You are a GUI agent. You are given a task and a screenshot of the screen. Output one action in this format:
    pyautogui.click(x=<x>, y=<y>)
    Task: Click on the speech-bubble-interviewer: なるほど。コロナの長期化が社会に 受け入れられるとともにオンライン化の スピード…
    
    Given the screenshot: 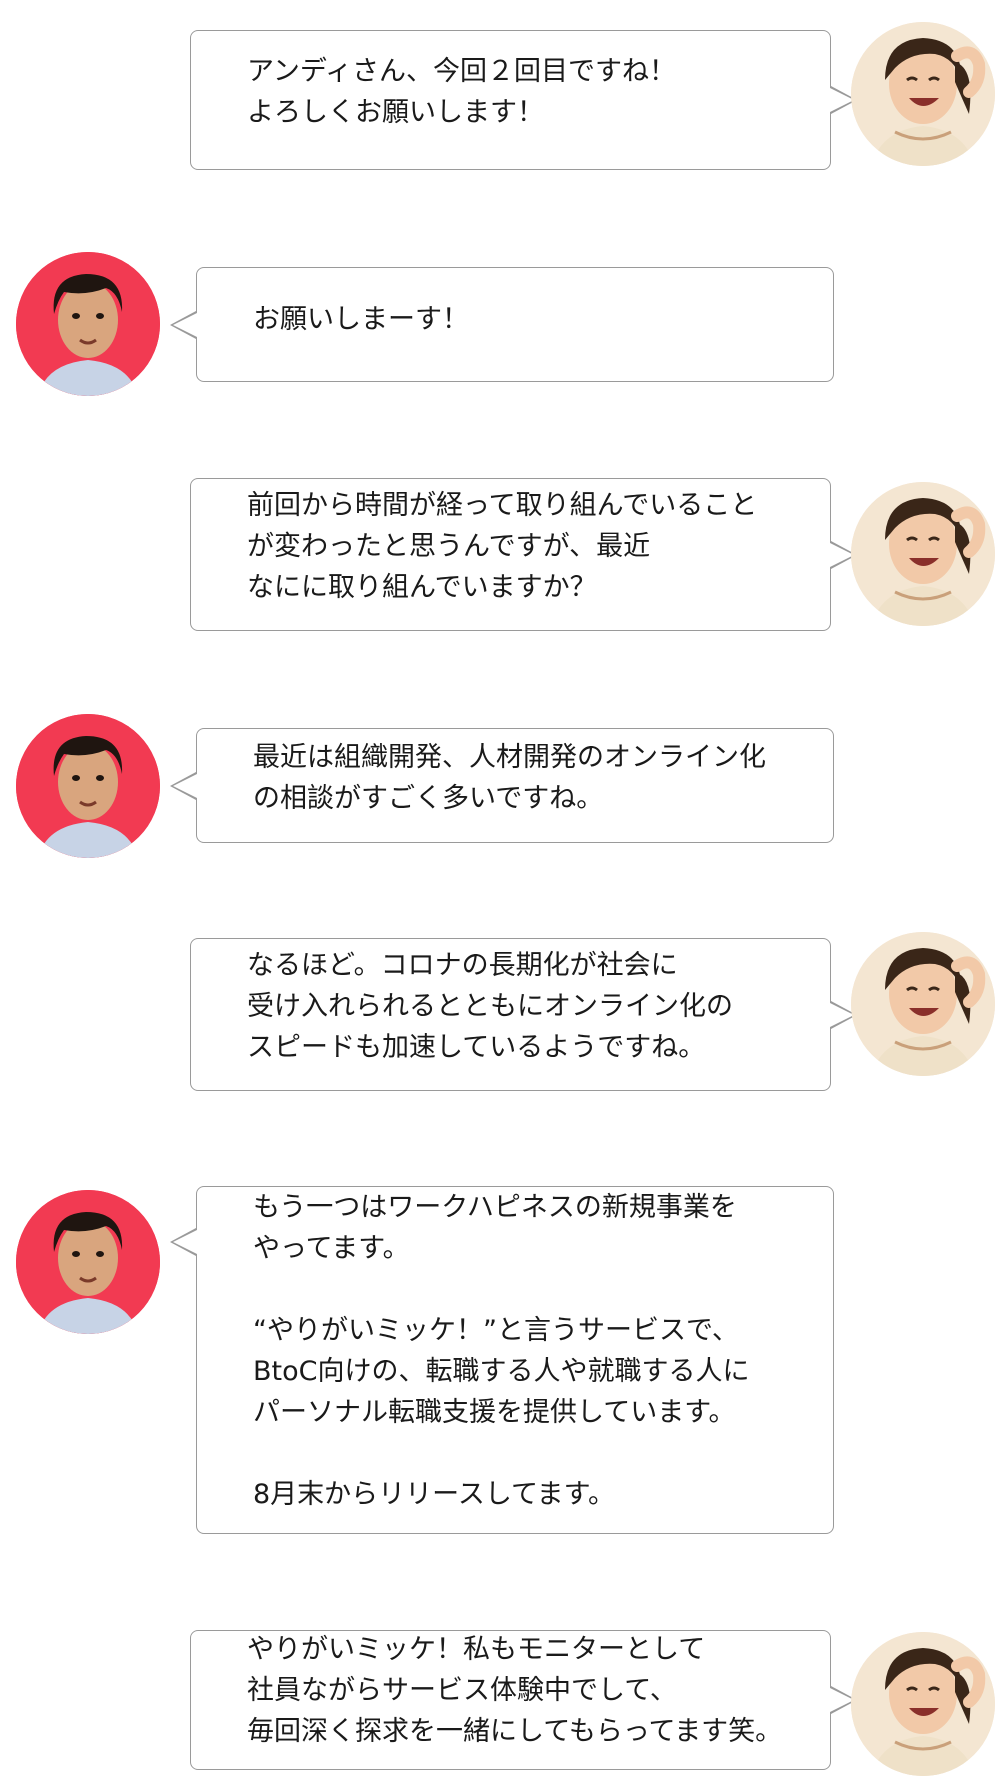 What is the action you would take?
    pyautogui.click(x=523, y=1014)
    